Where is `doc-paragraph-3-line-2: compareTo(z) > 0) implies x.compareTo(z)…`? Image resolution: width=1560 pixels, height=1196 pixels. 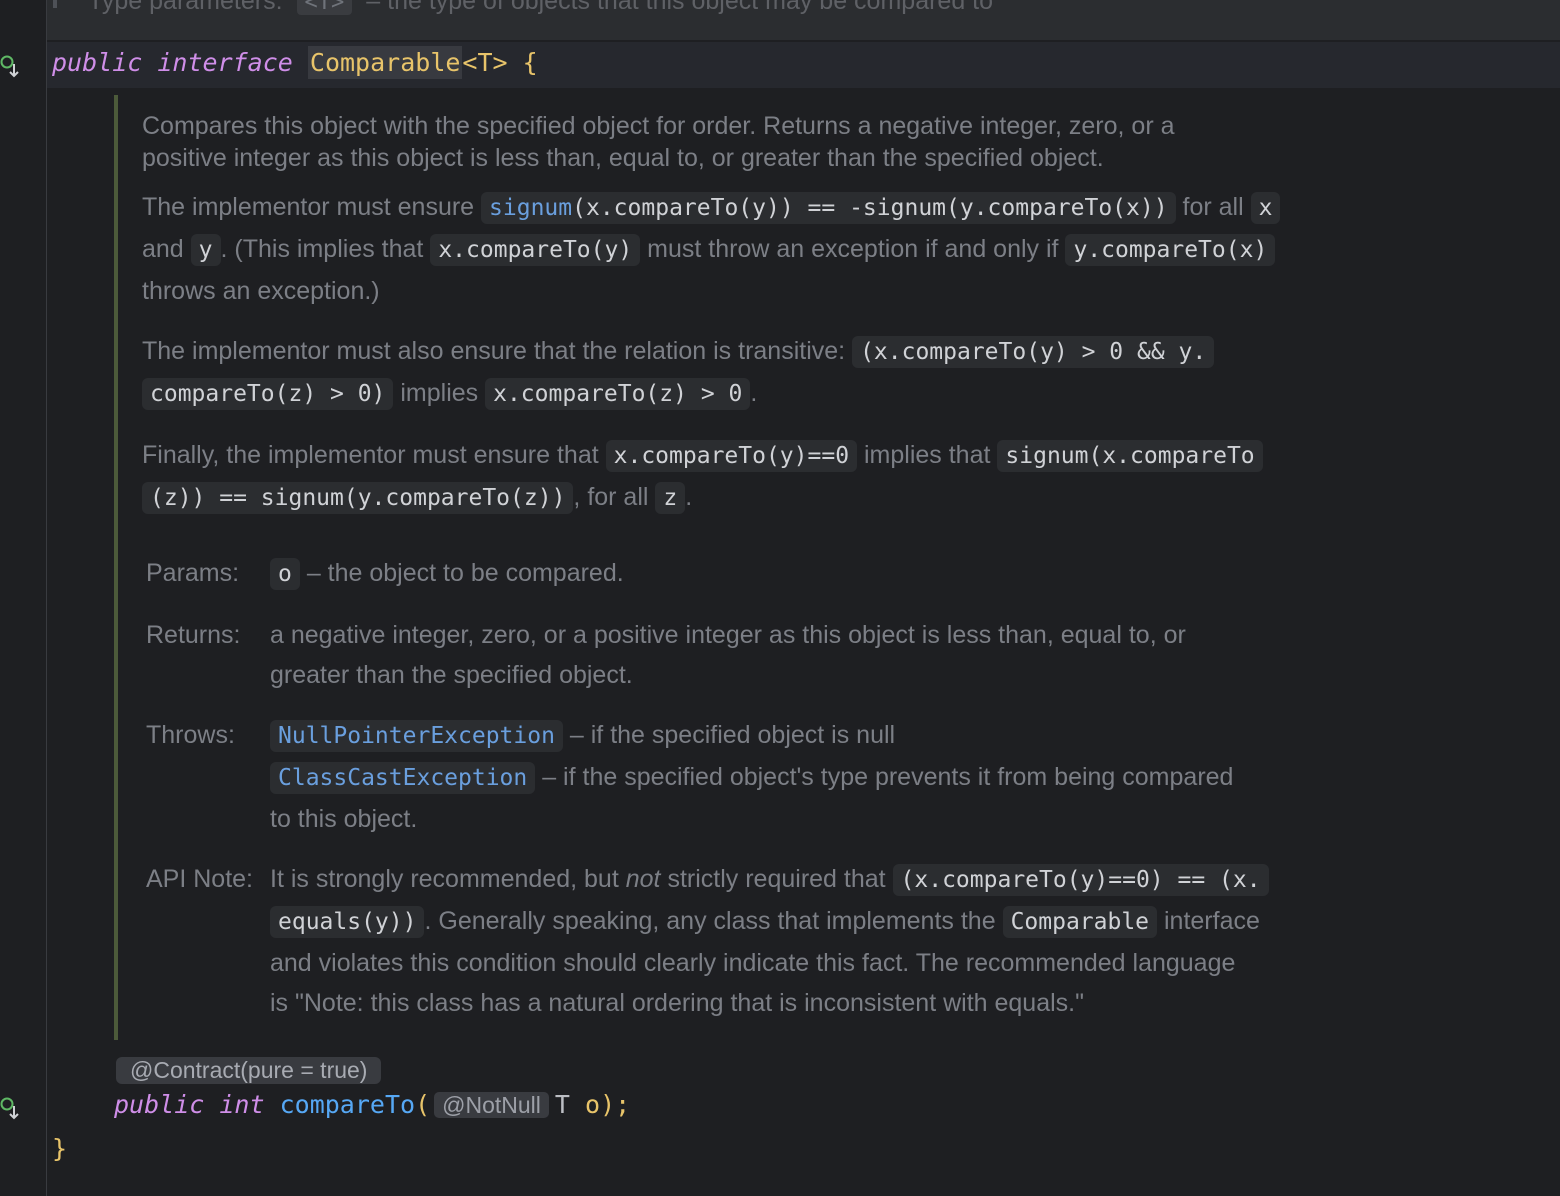 doc-paragraph-3-line-2: compareTo(z) > 0) implies x.compareTo(z)… is located at coordinates (762, 393).